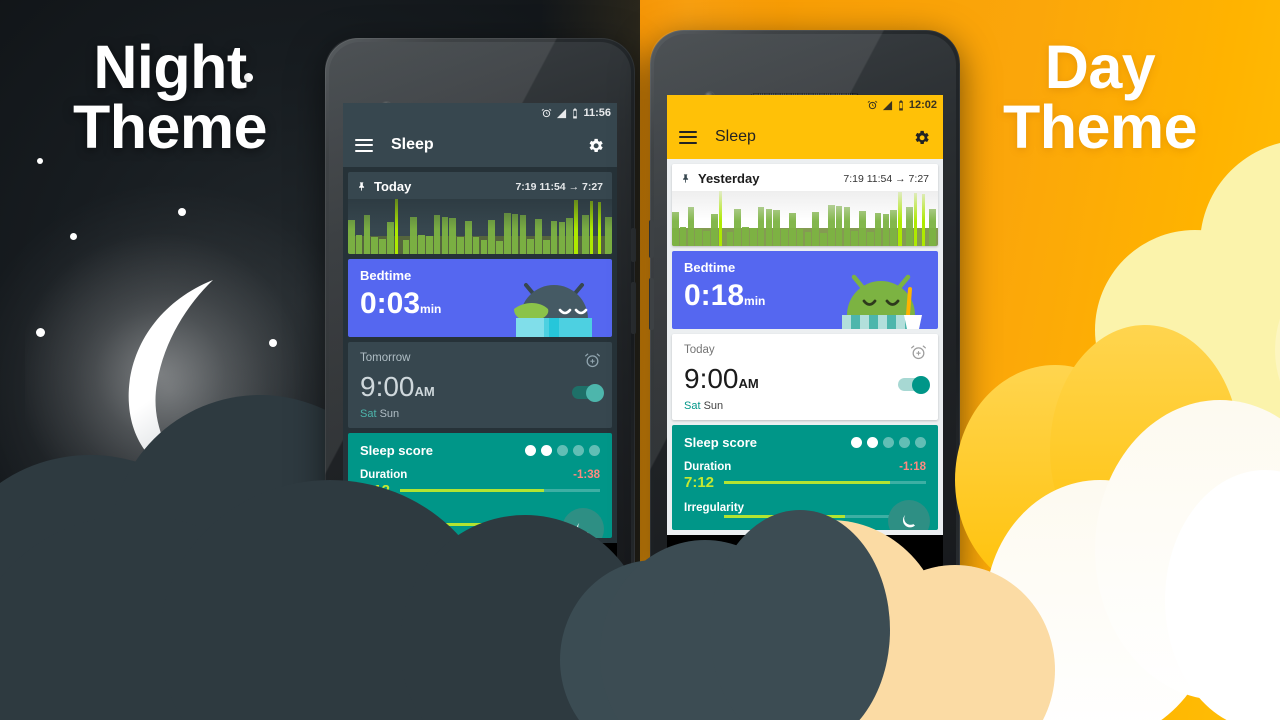 This screenshot has width=1280, height=720. Describe the element at coordinates (755, 301) in the screenshot. I see `bedtime-unit: min` at that location.